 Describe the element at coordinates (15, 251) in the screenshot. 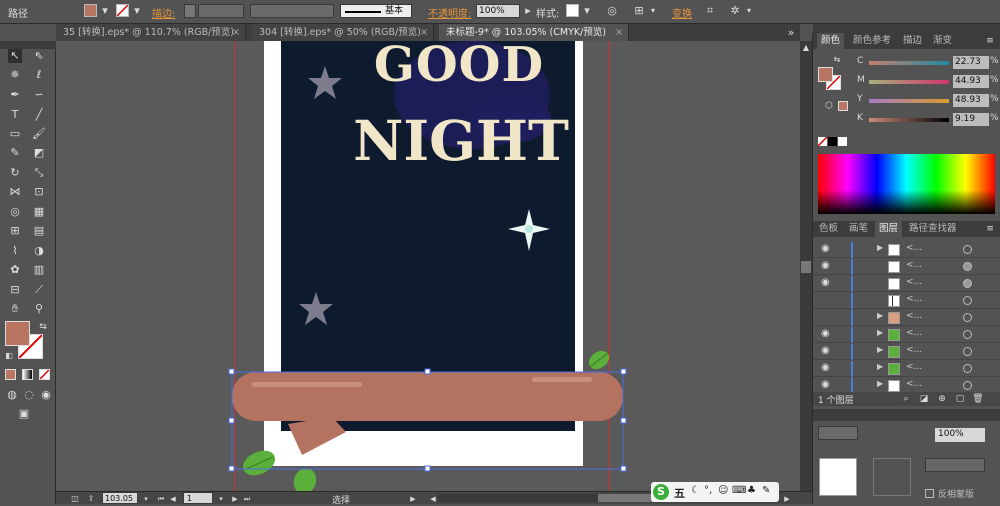

I see `eyedropper-tool-icon: ⌇` at that location.